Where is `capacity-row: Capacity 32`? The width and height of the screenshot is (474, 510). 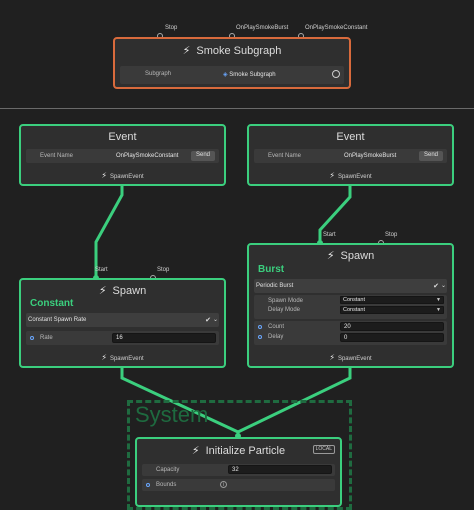
capacity-row: Capacity 32 is located at coordinates (238, 470).